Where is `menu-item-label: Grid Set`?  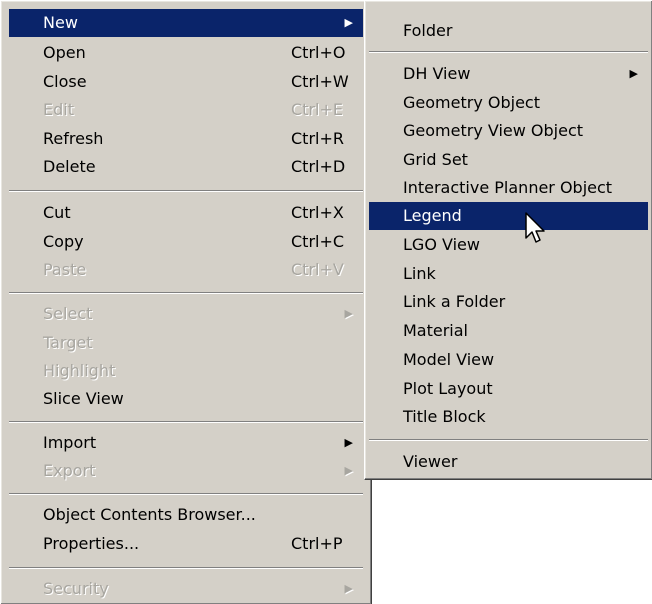 menu-item-label: Grid Set is located at coordinates (435, 159).